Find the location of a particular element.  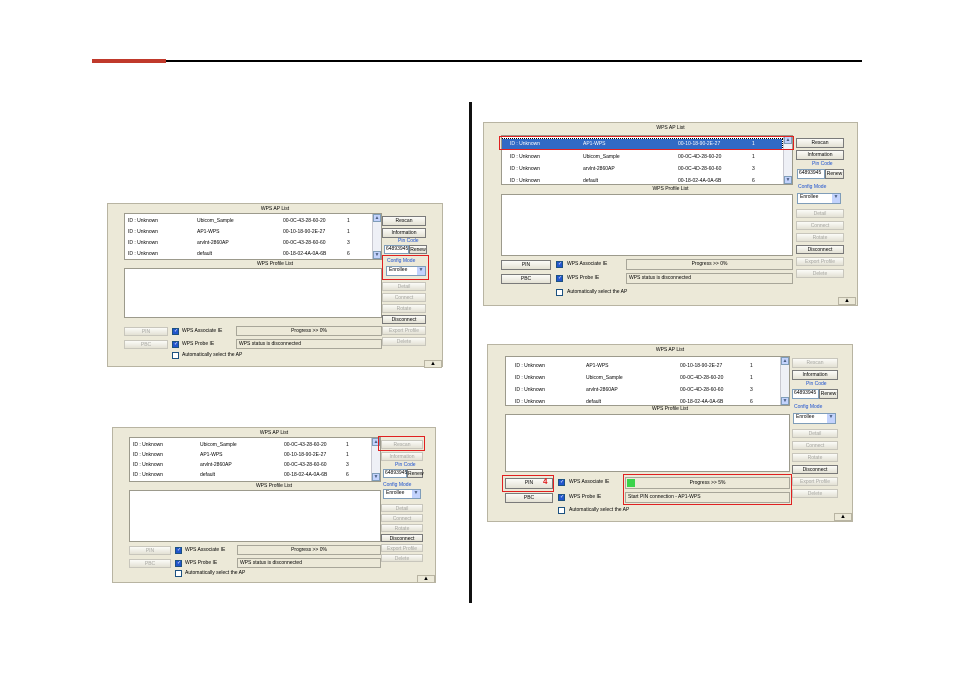

ap-mac: 00-10-18-90-2E-27 is located at coordinates (304, 232).